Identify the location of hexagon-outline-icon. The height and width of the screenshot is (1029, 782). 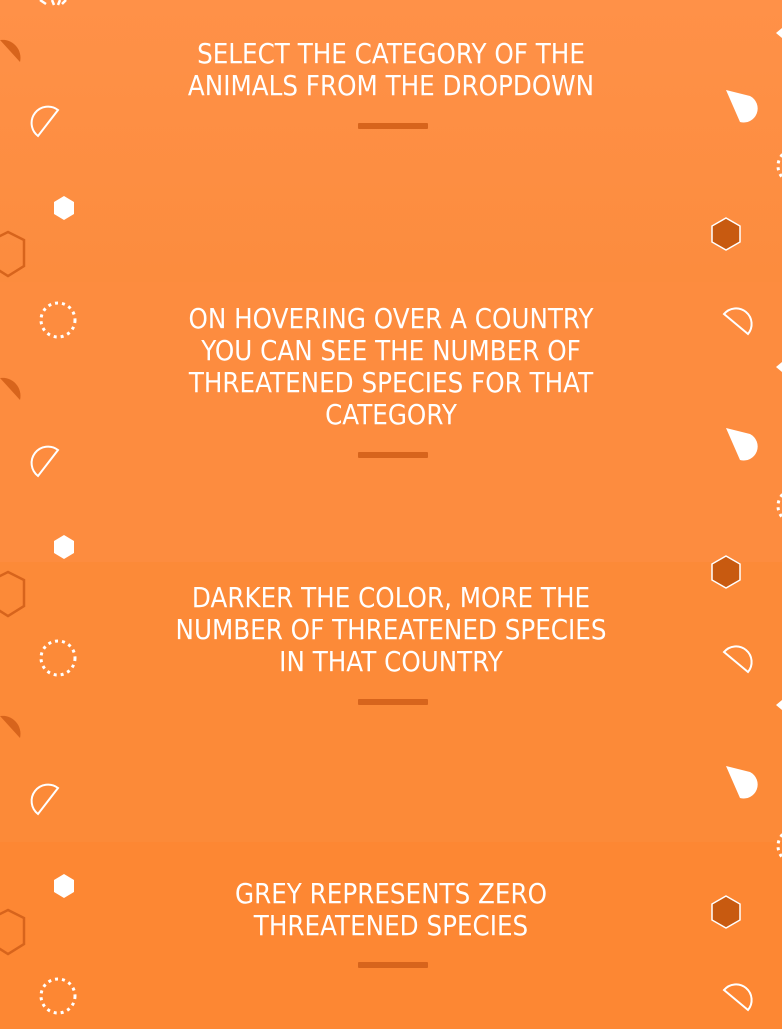
(13, 593).